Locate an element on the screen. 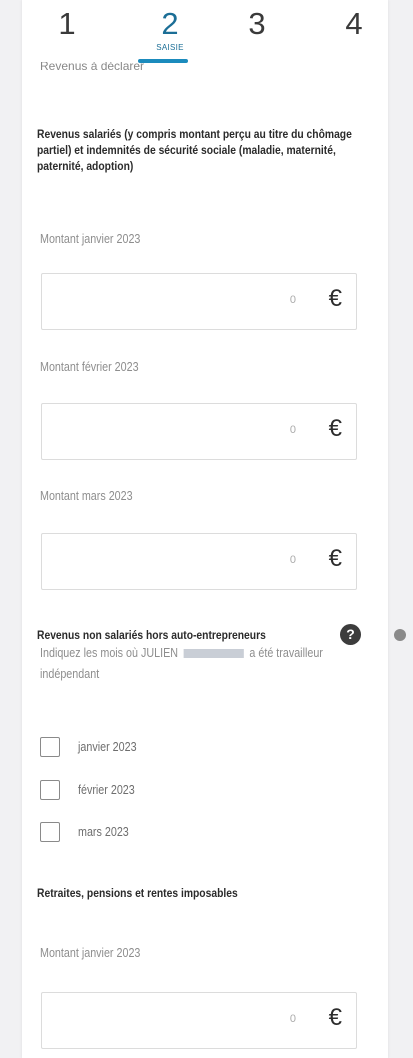 This screenshot has height=1058, width=413. step-2-active: 2 is located at coordinates (170, 24).